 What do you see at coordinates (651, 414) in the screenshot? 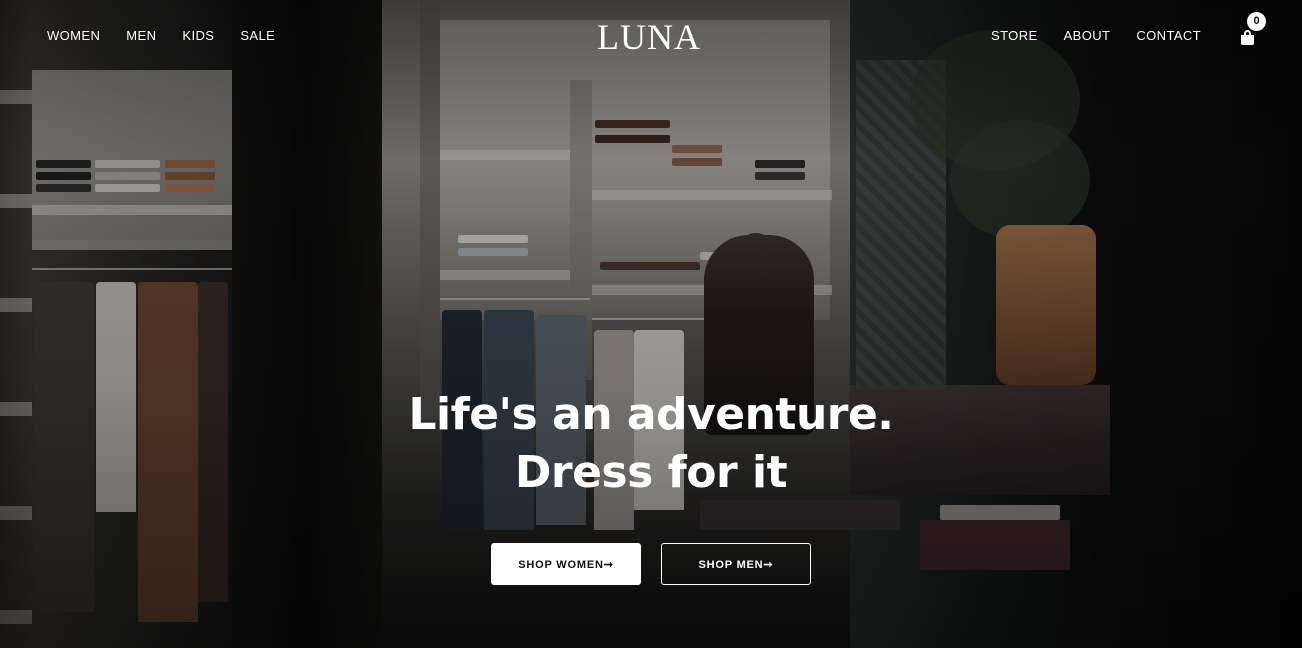
I see `hero-headline-line1: Life's an adventure.` at bounding box center [651, 414].